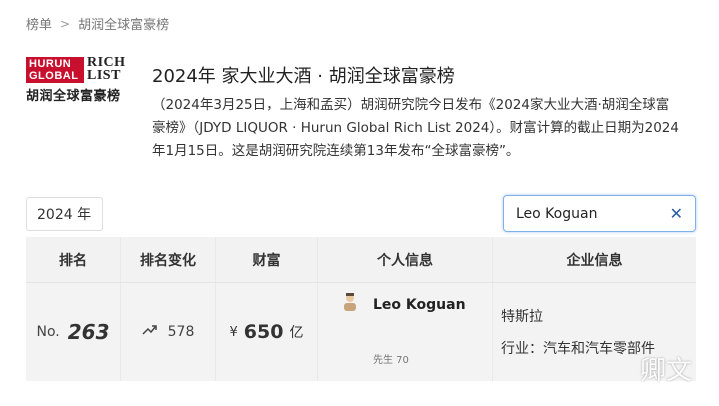  What do you see at coordinates (391, 360) in the screenshot?
I see `person-meta: 先生 70` at bounding box center [391, 360].